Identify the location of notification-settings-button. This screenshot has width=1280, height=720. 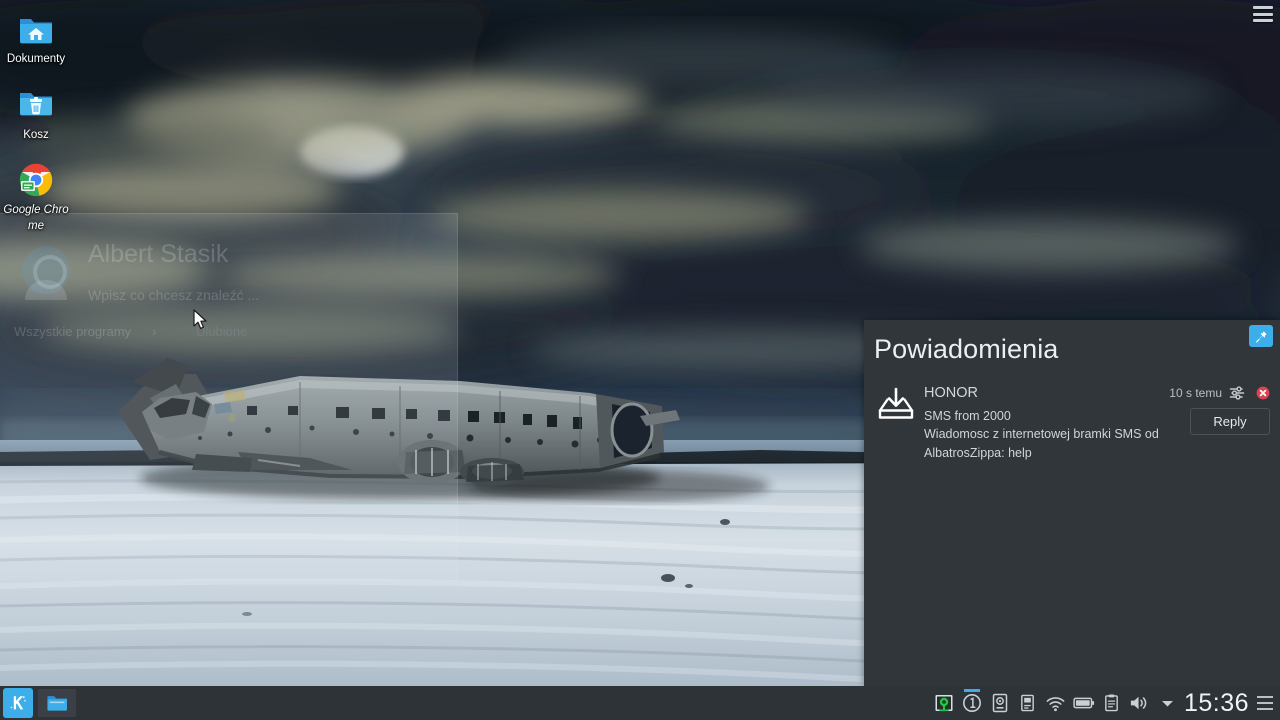
(1237, 393).